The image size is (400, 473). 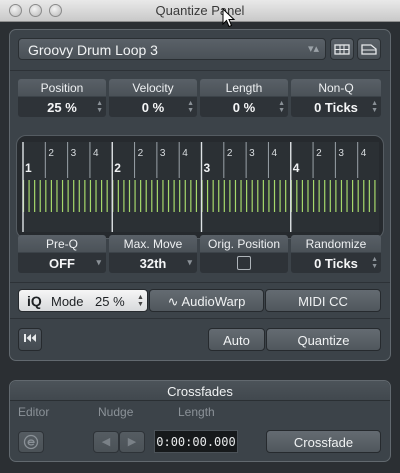 I want to click on editor-e-icon, so click(x=31, y=442).